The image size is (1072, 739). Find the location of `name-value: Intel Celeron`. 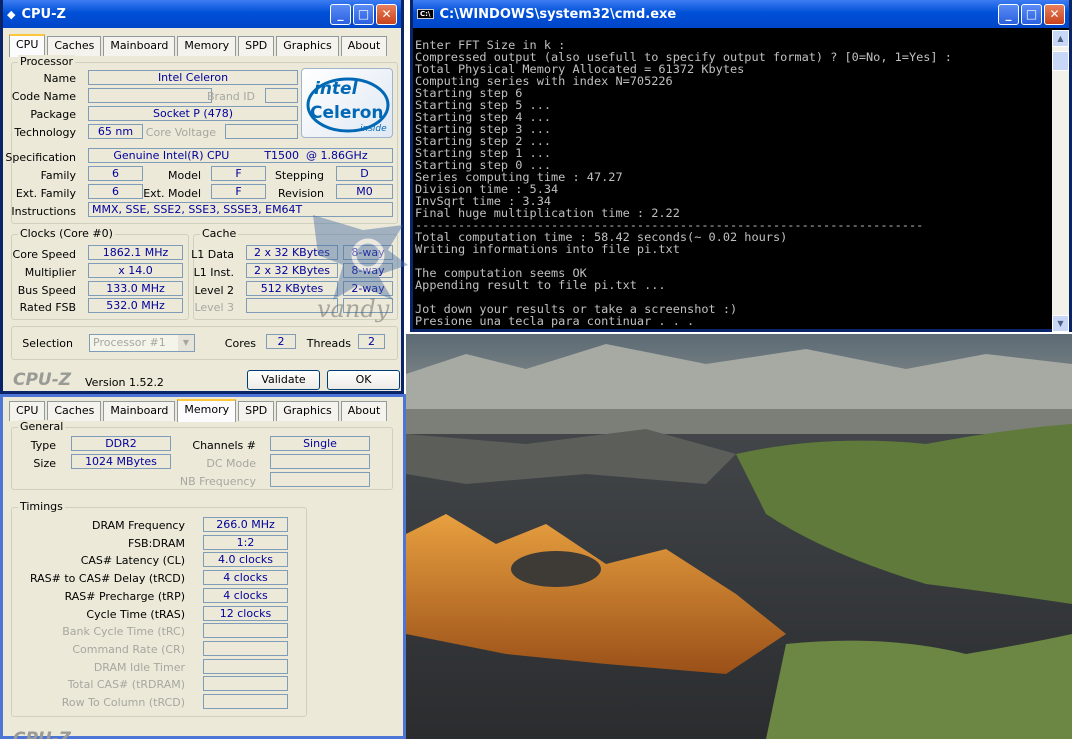

name-value: Intel Celeron is located at coordinates (193, 77).